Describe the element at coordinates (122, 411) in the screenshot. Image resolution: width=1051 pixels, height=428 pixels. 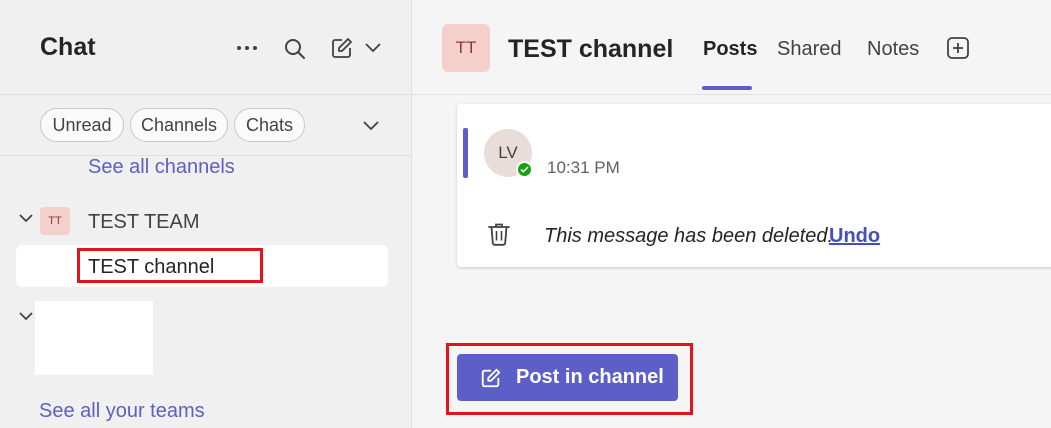
I see `see-all-teams-link: See all your teams` at that location.